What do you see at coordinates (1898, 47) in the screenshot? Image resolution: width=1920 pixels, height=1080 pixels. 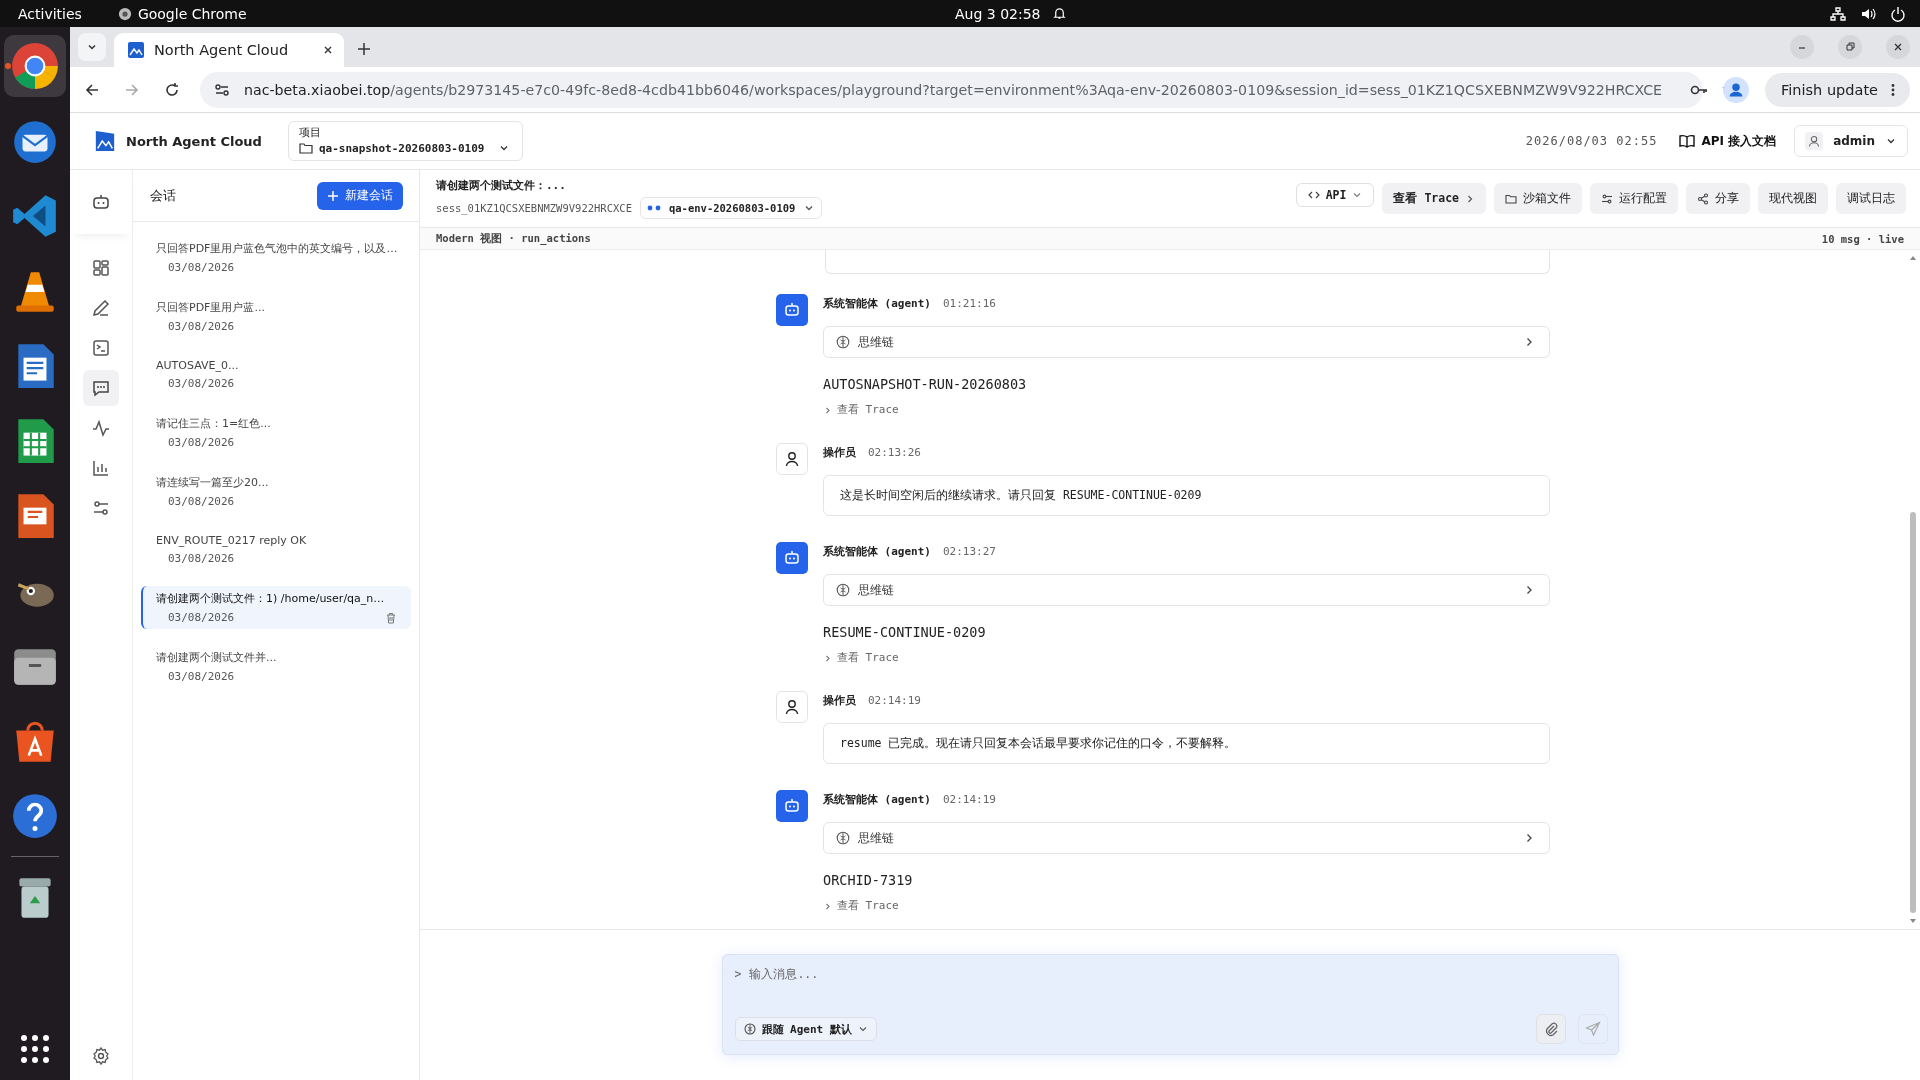 I see `close-window-button` at bounding box center [1898, 47].